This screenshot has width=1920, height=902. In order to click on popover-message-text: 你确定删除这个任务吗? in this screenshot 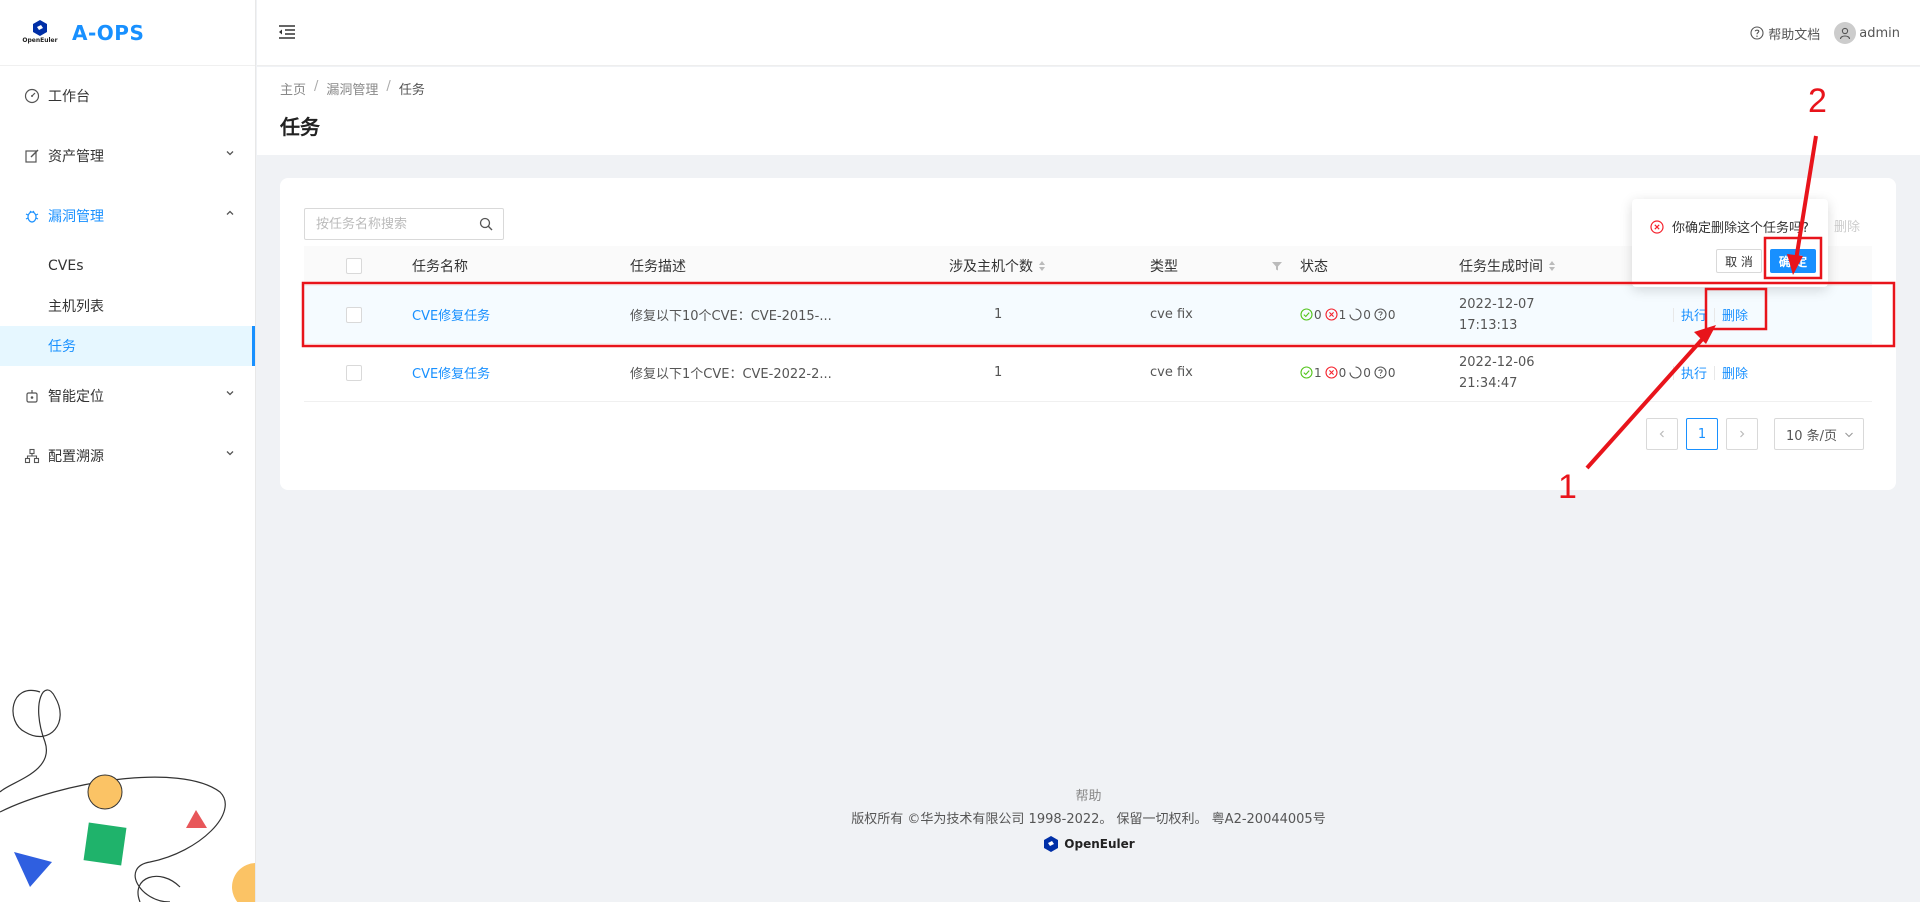, I will do `click(1740, 228)`.